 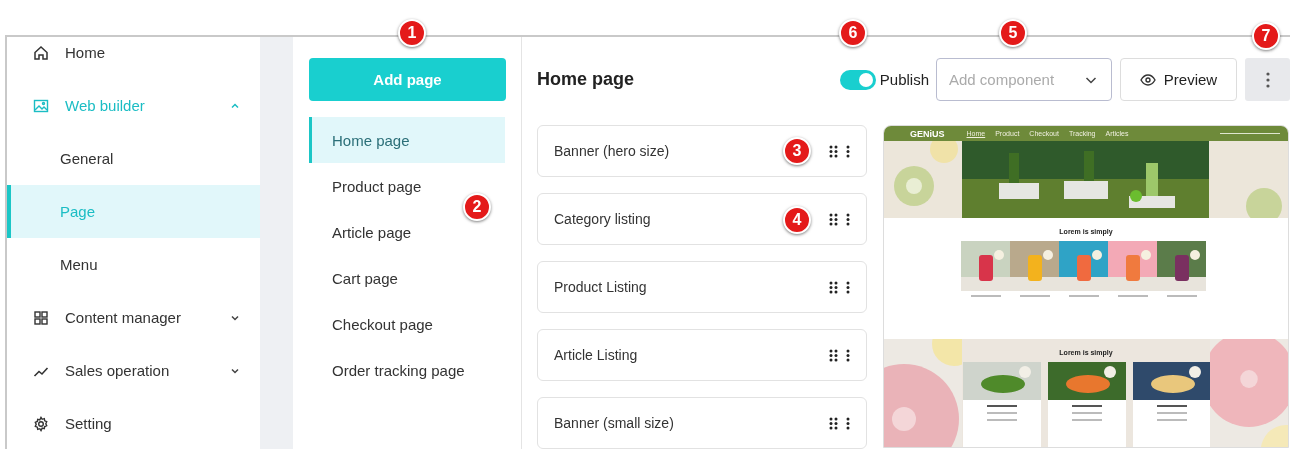 What do you see at coordinates (133, 58) in the screenshot?
I see `sidebar-item: Home` at bounding box center [133, 58].